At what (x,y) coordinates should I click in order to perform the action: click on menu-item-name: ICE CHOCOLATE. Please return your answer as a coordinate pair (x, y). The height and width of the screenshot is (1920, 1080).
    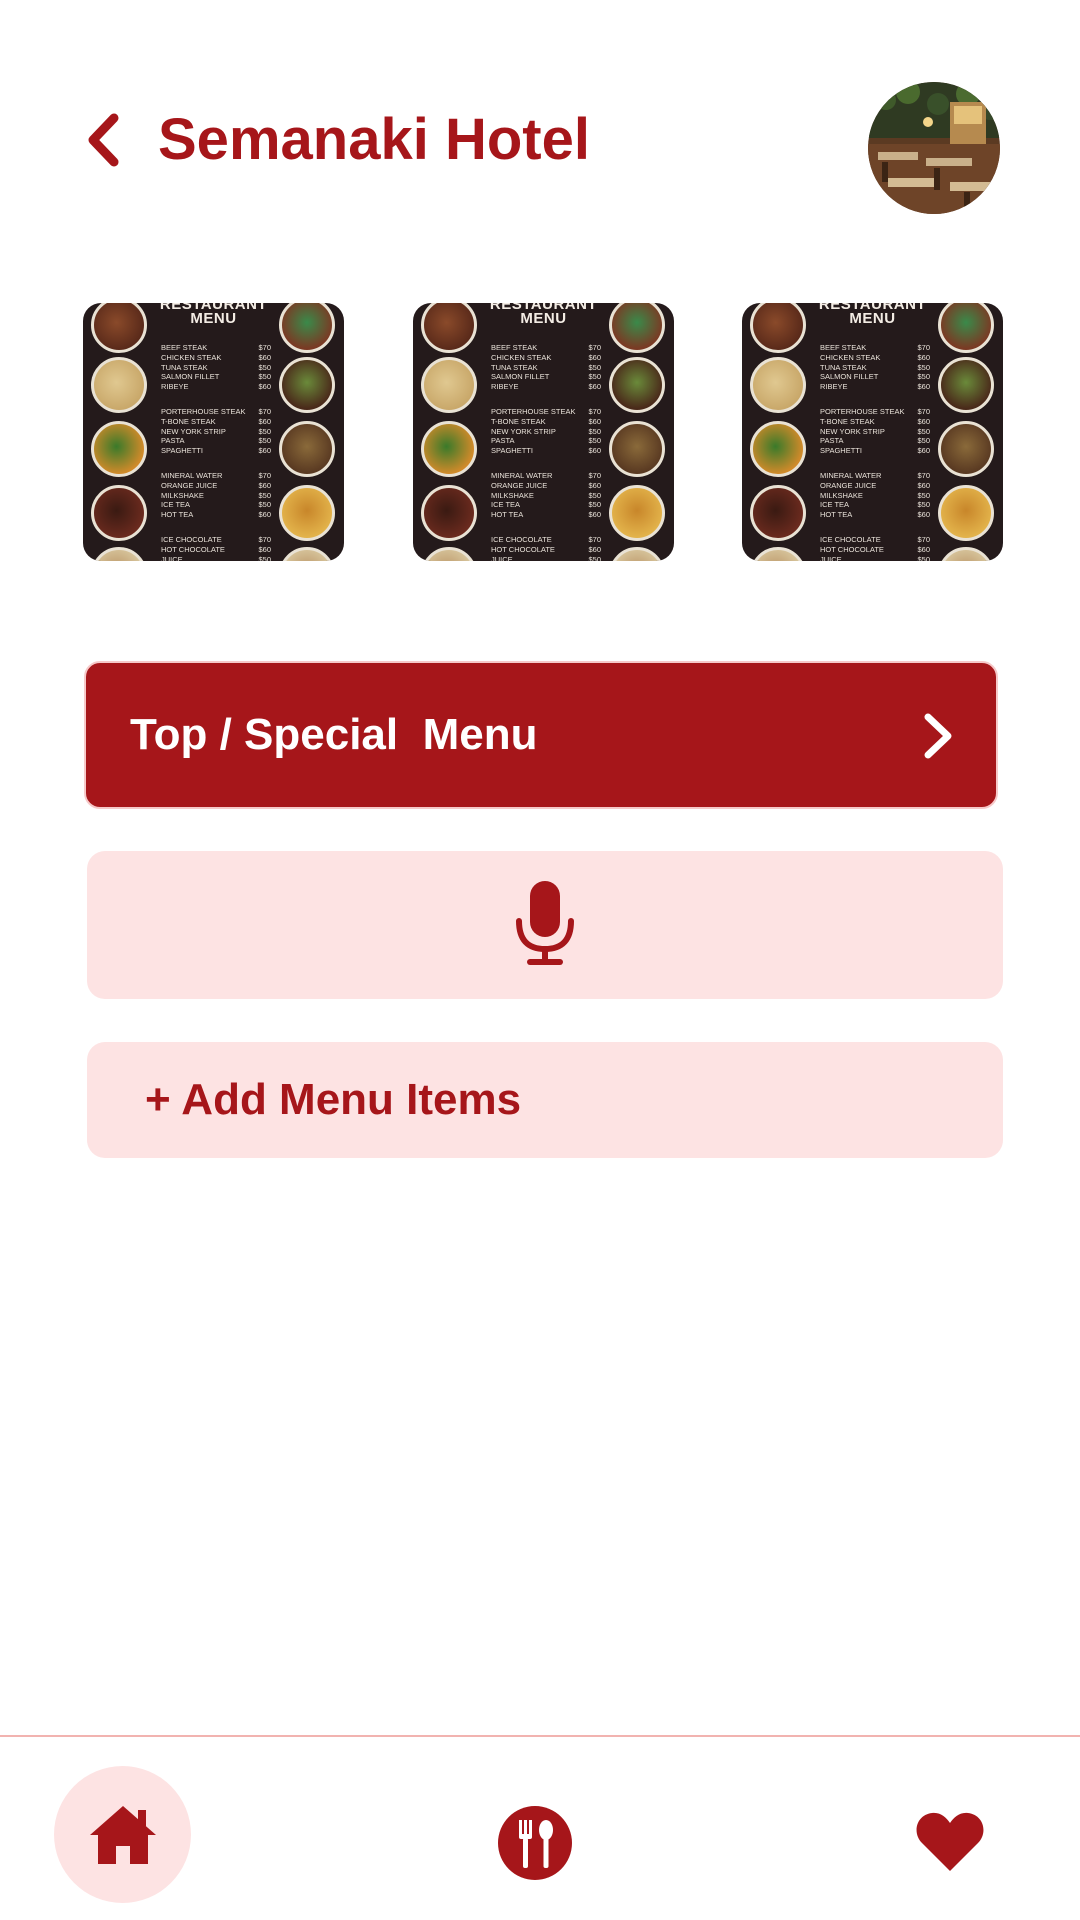
    Looking at the image, I should click on (191, 539).